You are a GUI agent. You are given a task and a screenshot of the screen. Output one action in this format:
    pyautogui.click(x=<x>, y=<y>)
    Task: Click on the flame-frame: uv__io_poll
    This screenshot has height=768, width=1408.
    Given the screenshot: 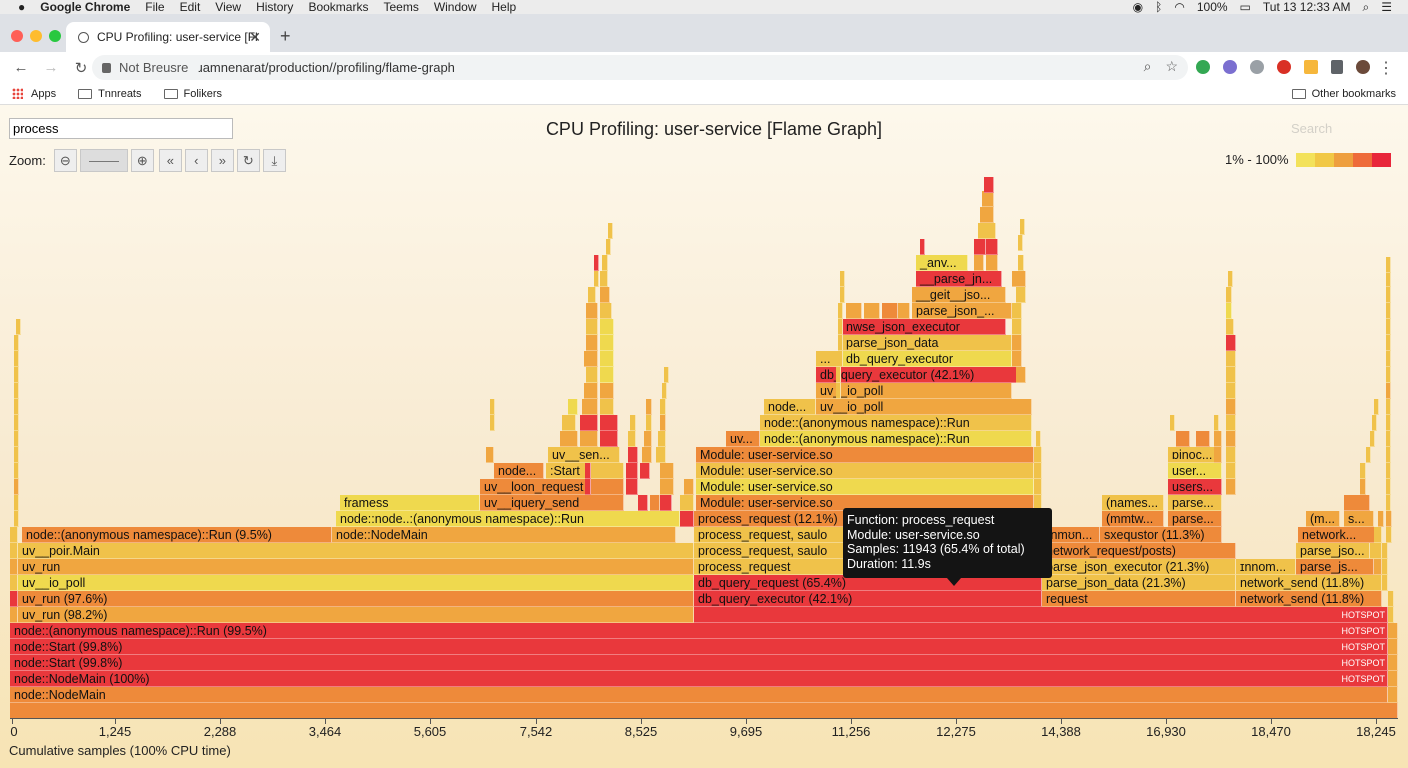 What is the action you would take?
    pyautogui.click(x=914, y=391)
    